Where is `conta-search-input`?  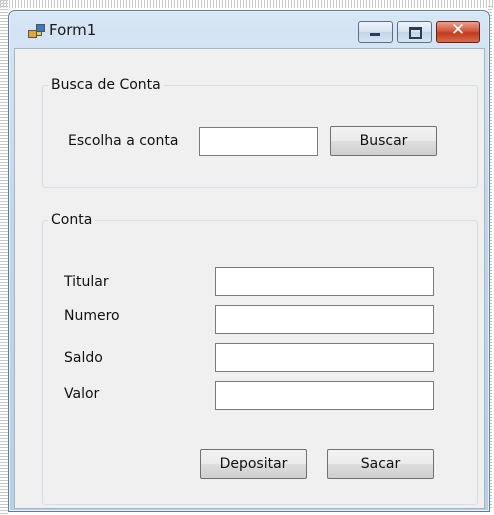 conta-search-input is located at coordinates (258, 141).